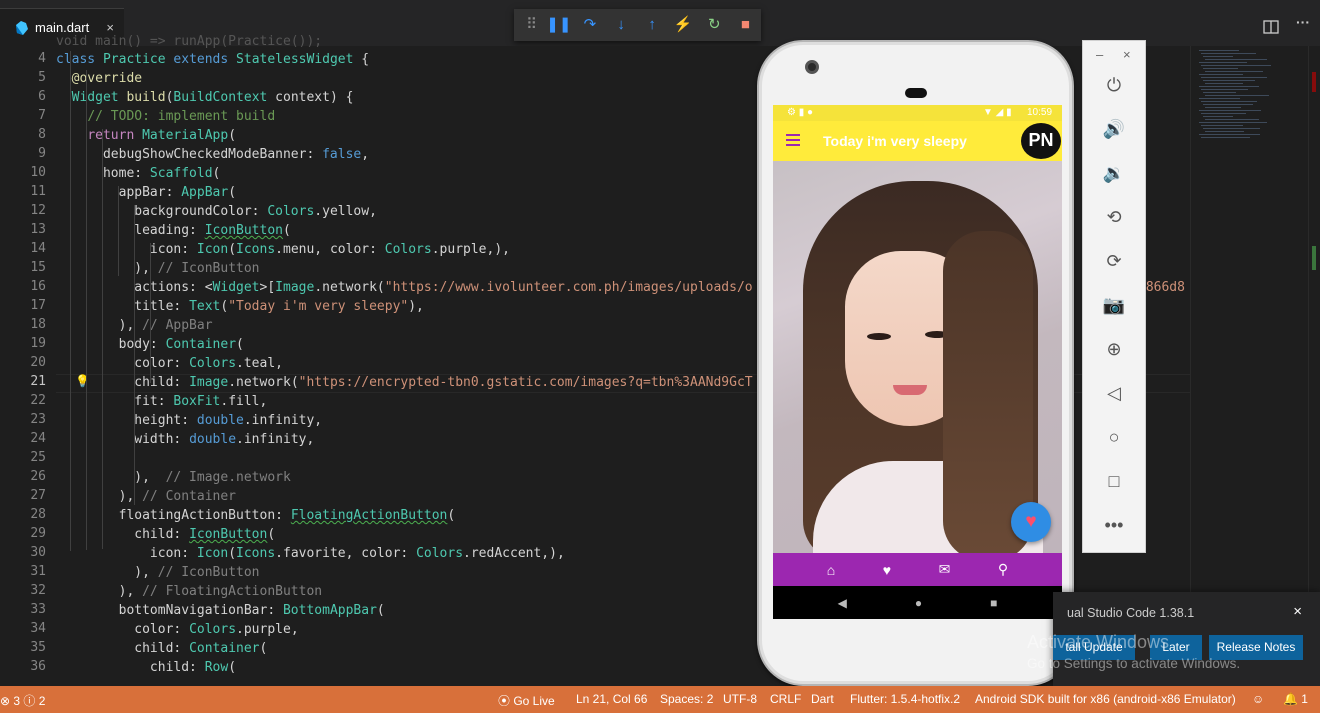  Describe the element at coordinates (189, 591) in the screenshot. I see `code-line: ), // FloatingActionButton` at that location.